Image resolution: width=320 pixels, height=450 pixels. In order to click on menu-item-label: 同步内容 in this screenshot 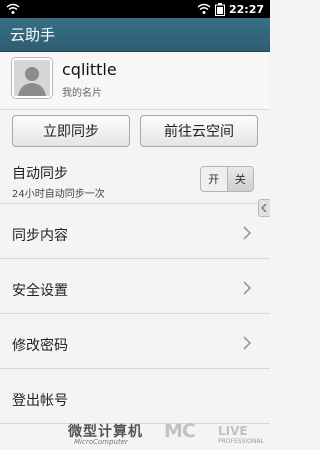, I will do `click(40, 236)`.